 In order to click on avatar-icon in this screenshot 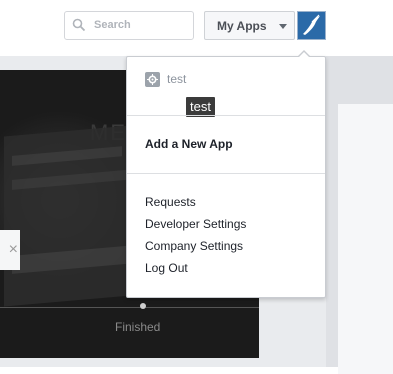, I will do `click(311, 24)`.